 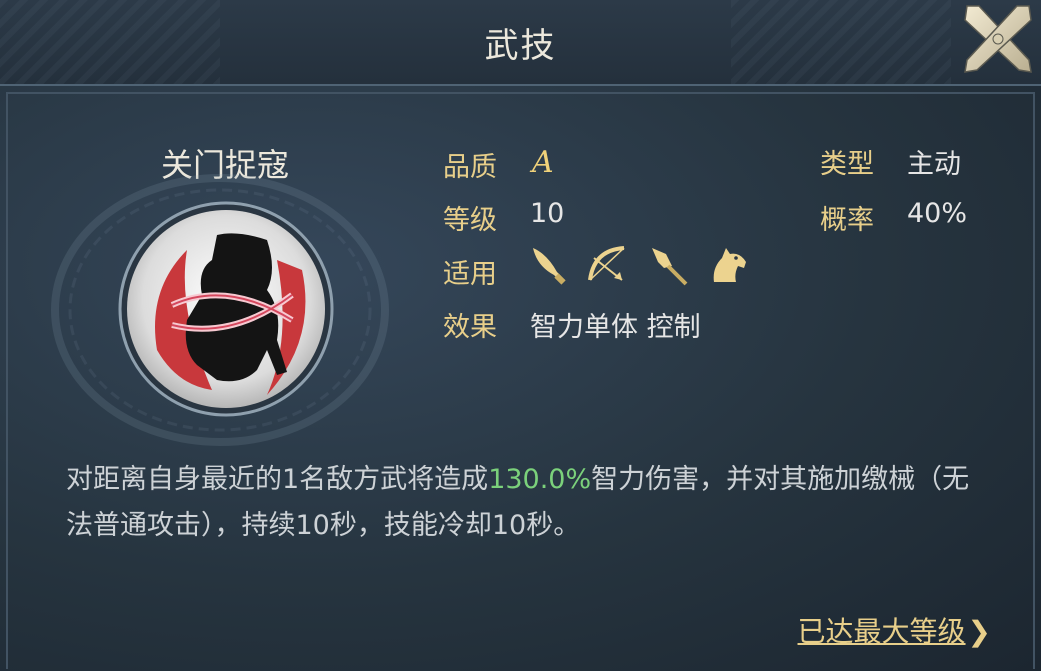 What do you see at coordinates (615, 327) in the screenshot?
I see `effect-value: 智力单体 控制` at bounding box center [615, 327].